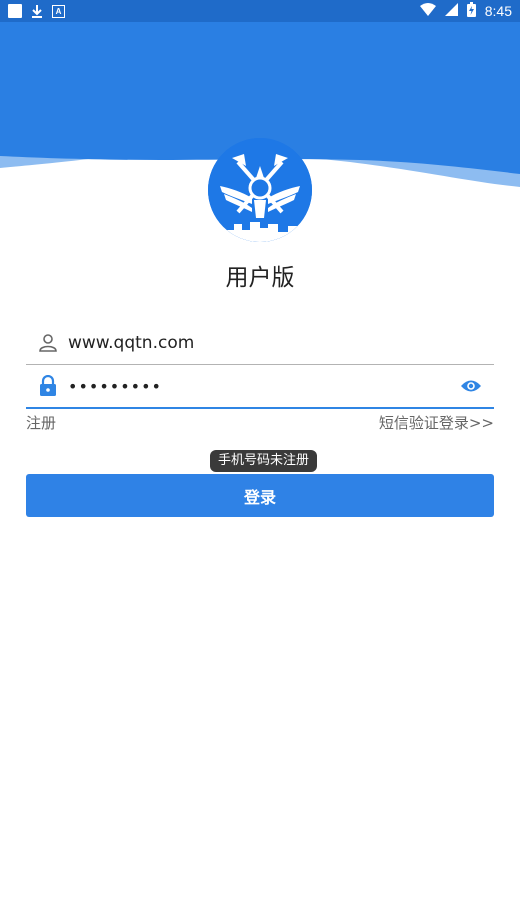 The image size is (520, 922). I want to click on password-field: •••••••••, so click(260, 387).